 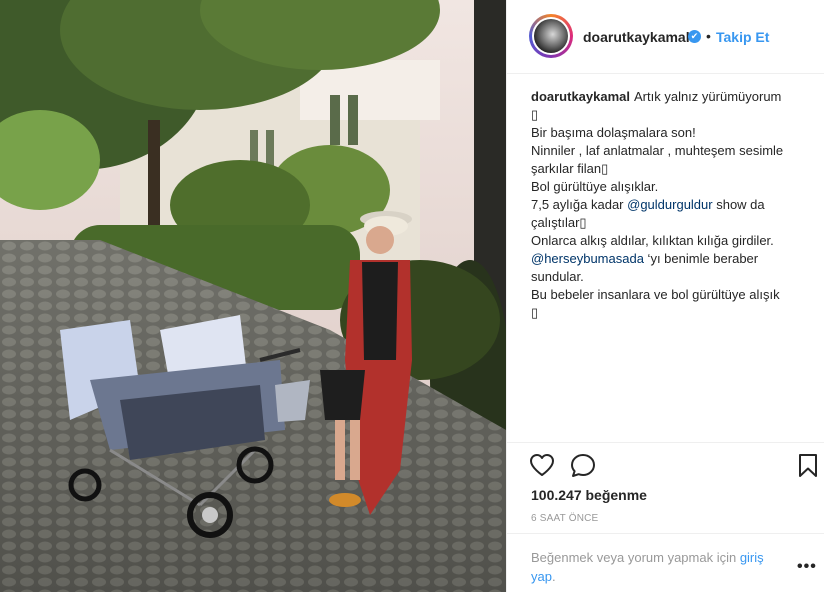 I want to click on caption-line: çalıştılar▯, so click(x=559, y=222).